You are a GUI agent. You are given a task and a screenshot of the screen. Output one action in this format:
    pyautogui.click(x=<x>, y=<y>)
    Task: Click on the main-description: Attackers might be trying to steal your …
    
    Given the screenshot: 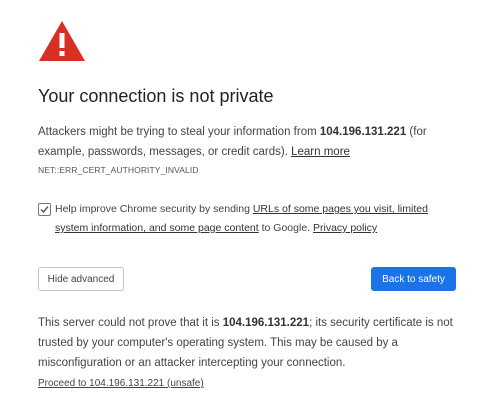 What is the action you would take?
    pyautogui.click(x=253, y=142)
    